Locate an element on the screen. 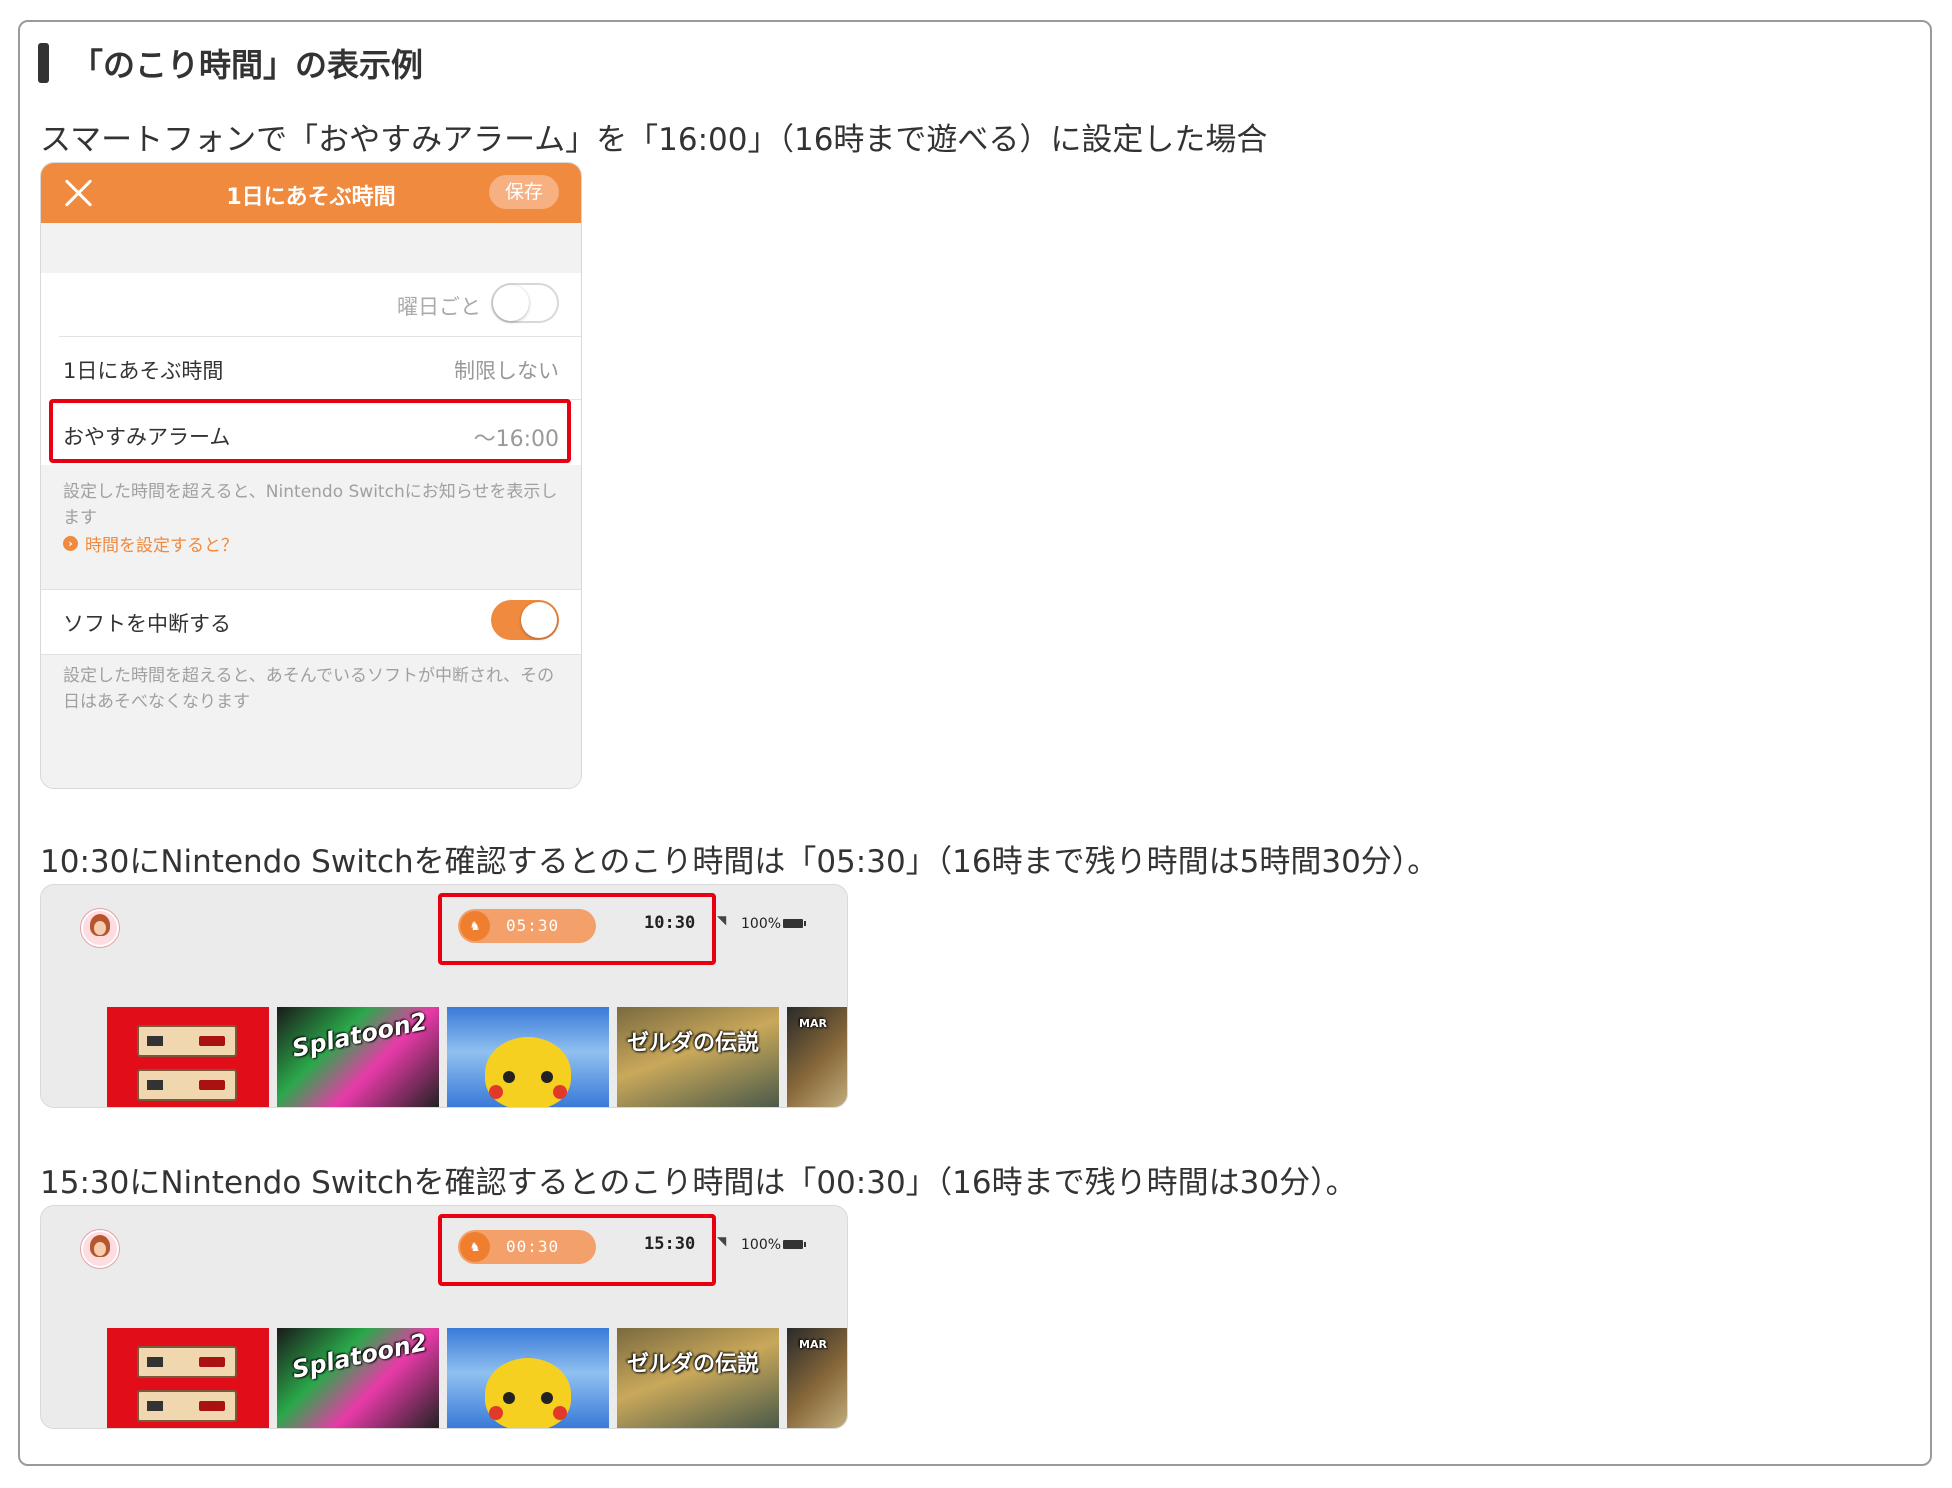 The width and height of the screenshot is (1952, 1488). suspend-note: 設定した時間を超えると、あそんでいるソフトが中断され、その日はあそべなくなります is located at coordinates (309, 689).